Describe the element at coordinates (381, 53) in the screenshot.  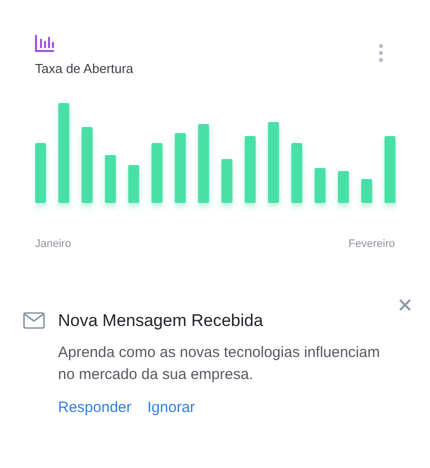
I see `more-options-icon` at that location.